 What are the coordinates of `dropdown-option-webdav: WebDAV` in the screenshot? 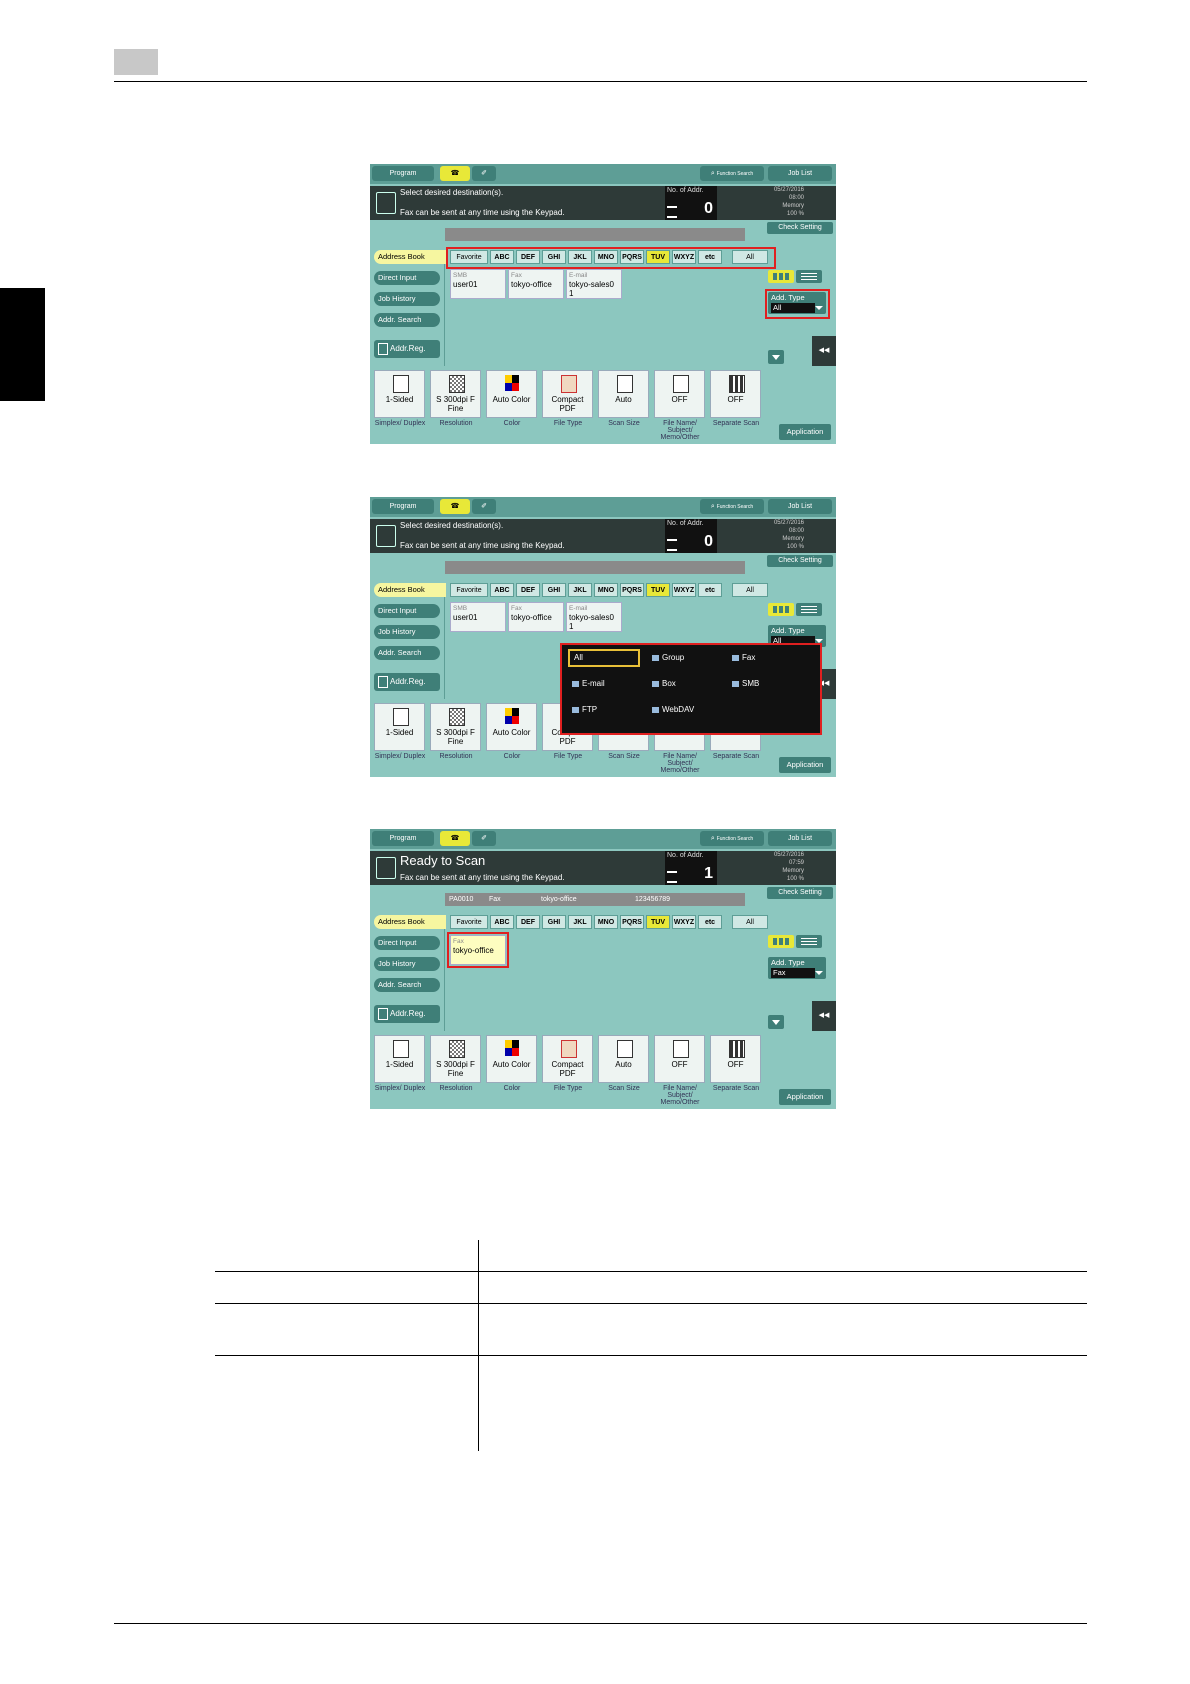 It's located at (684, 710).